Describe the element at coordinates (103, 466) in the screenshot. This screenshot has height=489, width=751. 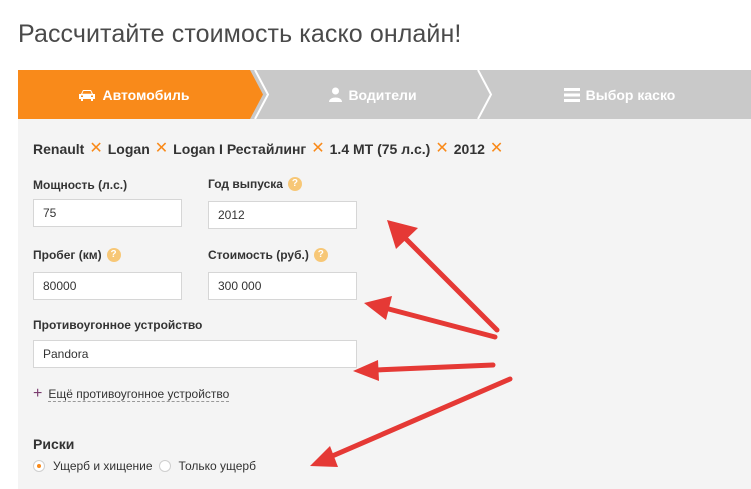
I see `radio-damage-theft-label: Ущерб и хищение` at that location.